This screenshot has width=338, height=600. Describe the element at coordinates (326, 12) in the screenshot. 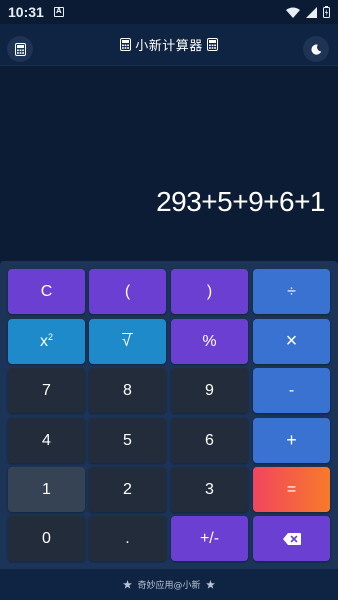

I see `battery-icon` at that location.